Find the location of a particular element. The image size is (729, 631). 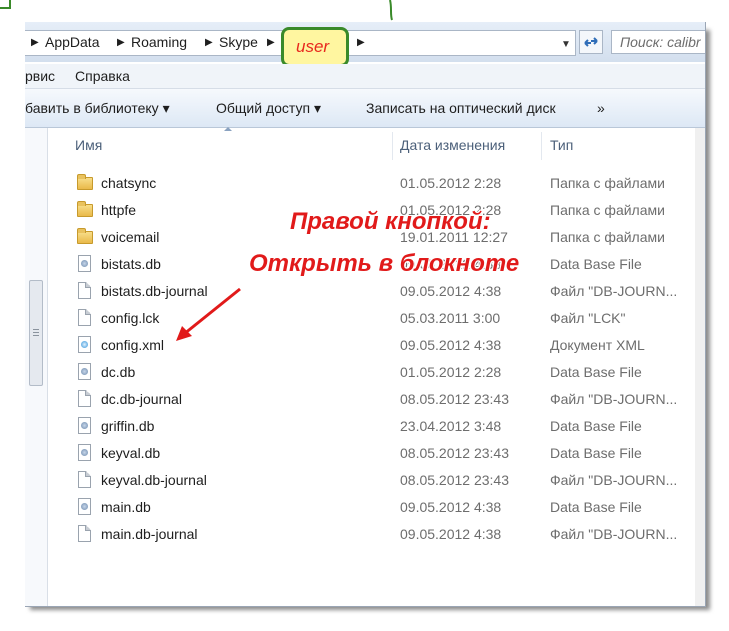

column-header-date: Дата изменения is located at coordinates (452, 145).